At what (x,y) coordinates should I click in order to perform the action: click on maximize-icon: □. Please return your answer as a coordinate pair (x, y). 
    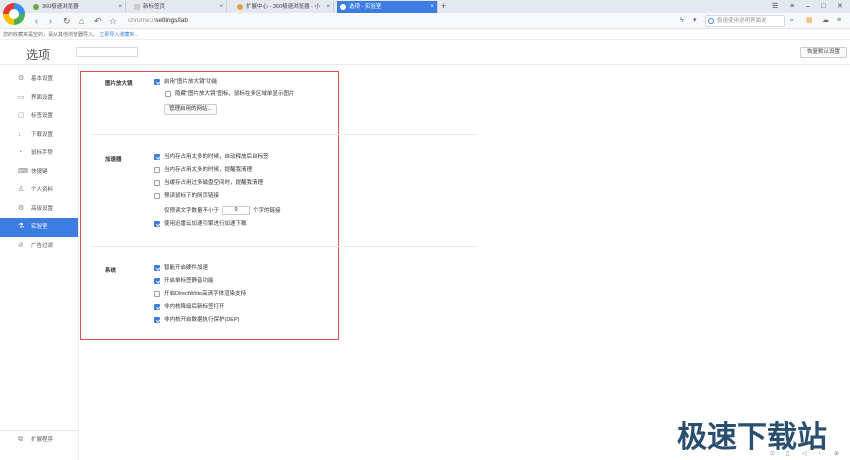
    Looking at the image, I should click on (823, 6).